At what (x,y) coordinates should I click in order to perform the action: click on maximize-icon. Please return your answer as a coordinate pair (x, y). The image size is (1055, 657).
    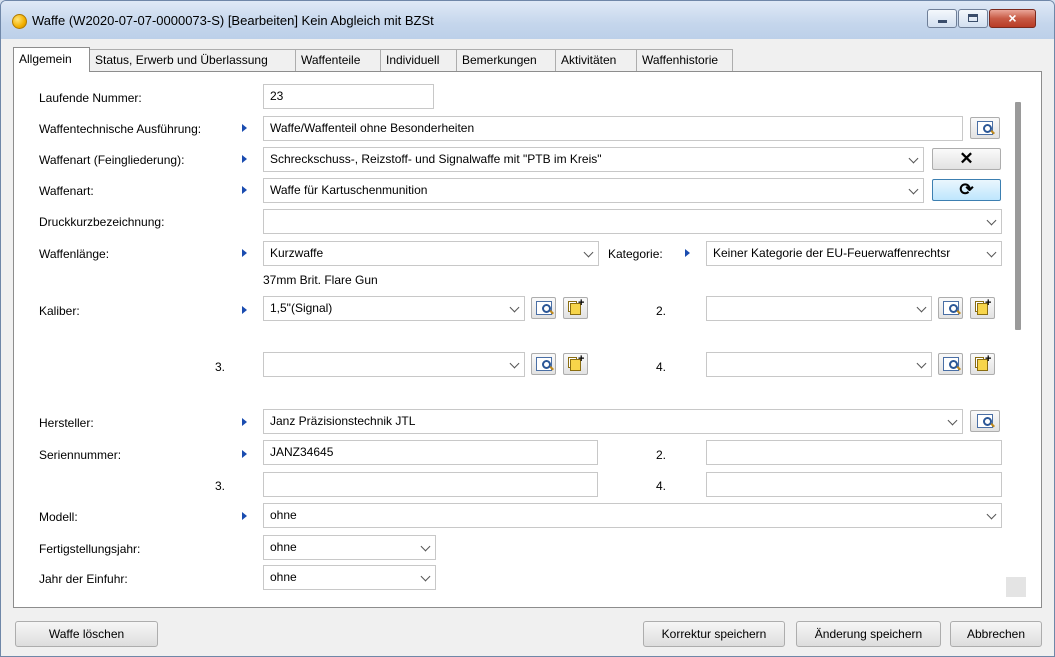
    Looking at the image, I should click on (973, 18).